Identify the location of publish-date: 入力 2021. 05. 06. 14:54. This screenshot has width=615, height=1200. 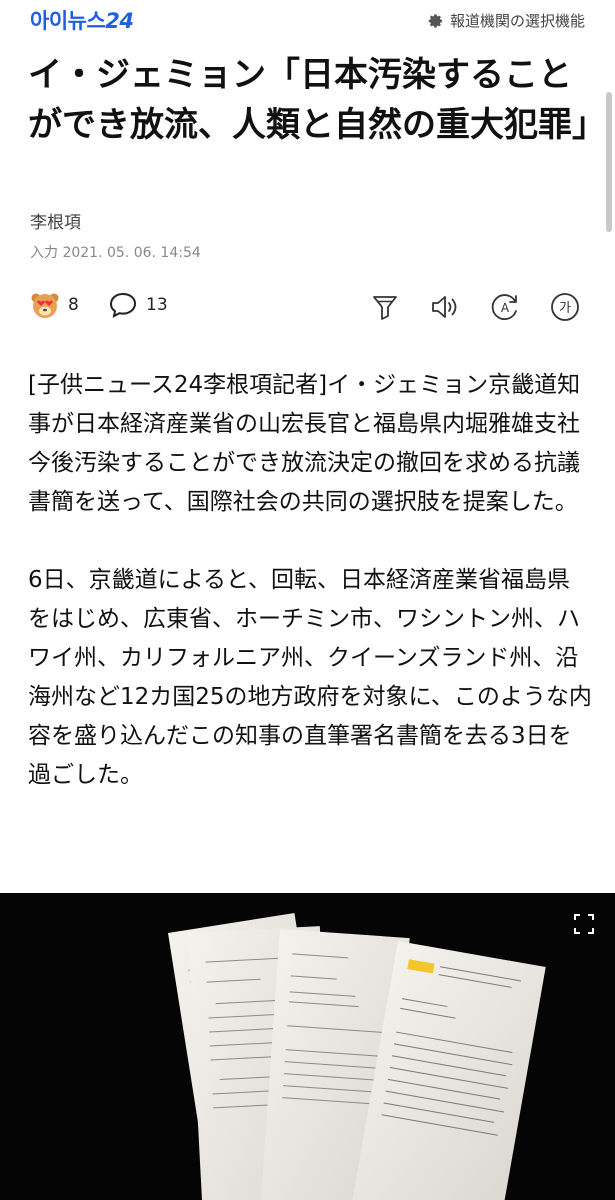
(115, 253).